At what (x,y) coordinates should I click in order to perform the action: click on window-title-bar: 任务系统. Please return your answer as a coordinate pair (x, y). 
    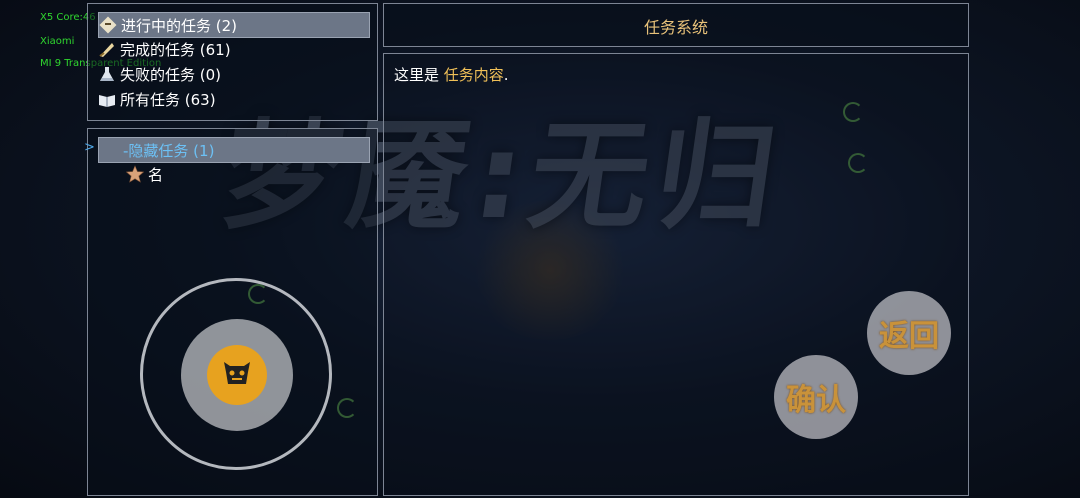
    Looking at the image, I should click on (676, 25).